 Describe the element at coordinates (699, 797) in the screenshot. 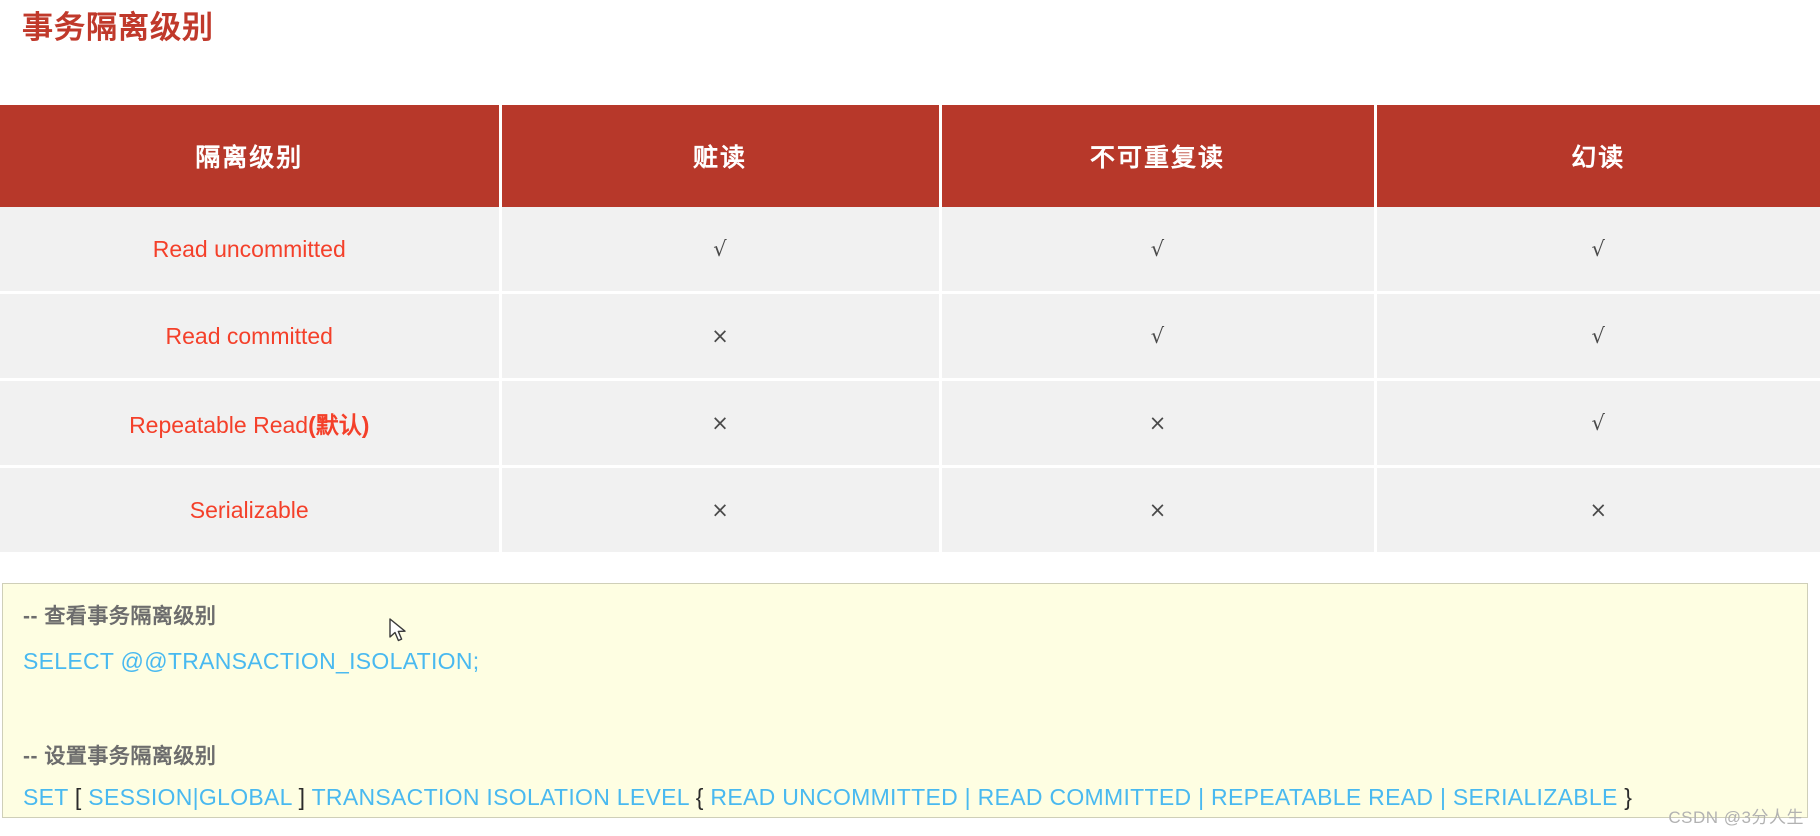

I see `brace-open: {` at that location.